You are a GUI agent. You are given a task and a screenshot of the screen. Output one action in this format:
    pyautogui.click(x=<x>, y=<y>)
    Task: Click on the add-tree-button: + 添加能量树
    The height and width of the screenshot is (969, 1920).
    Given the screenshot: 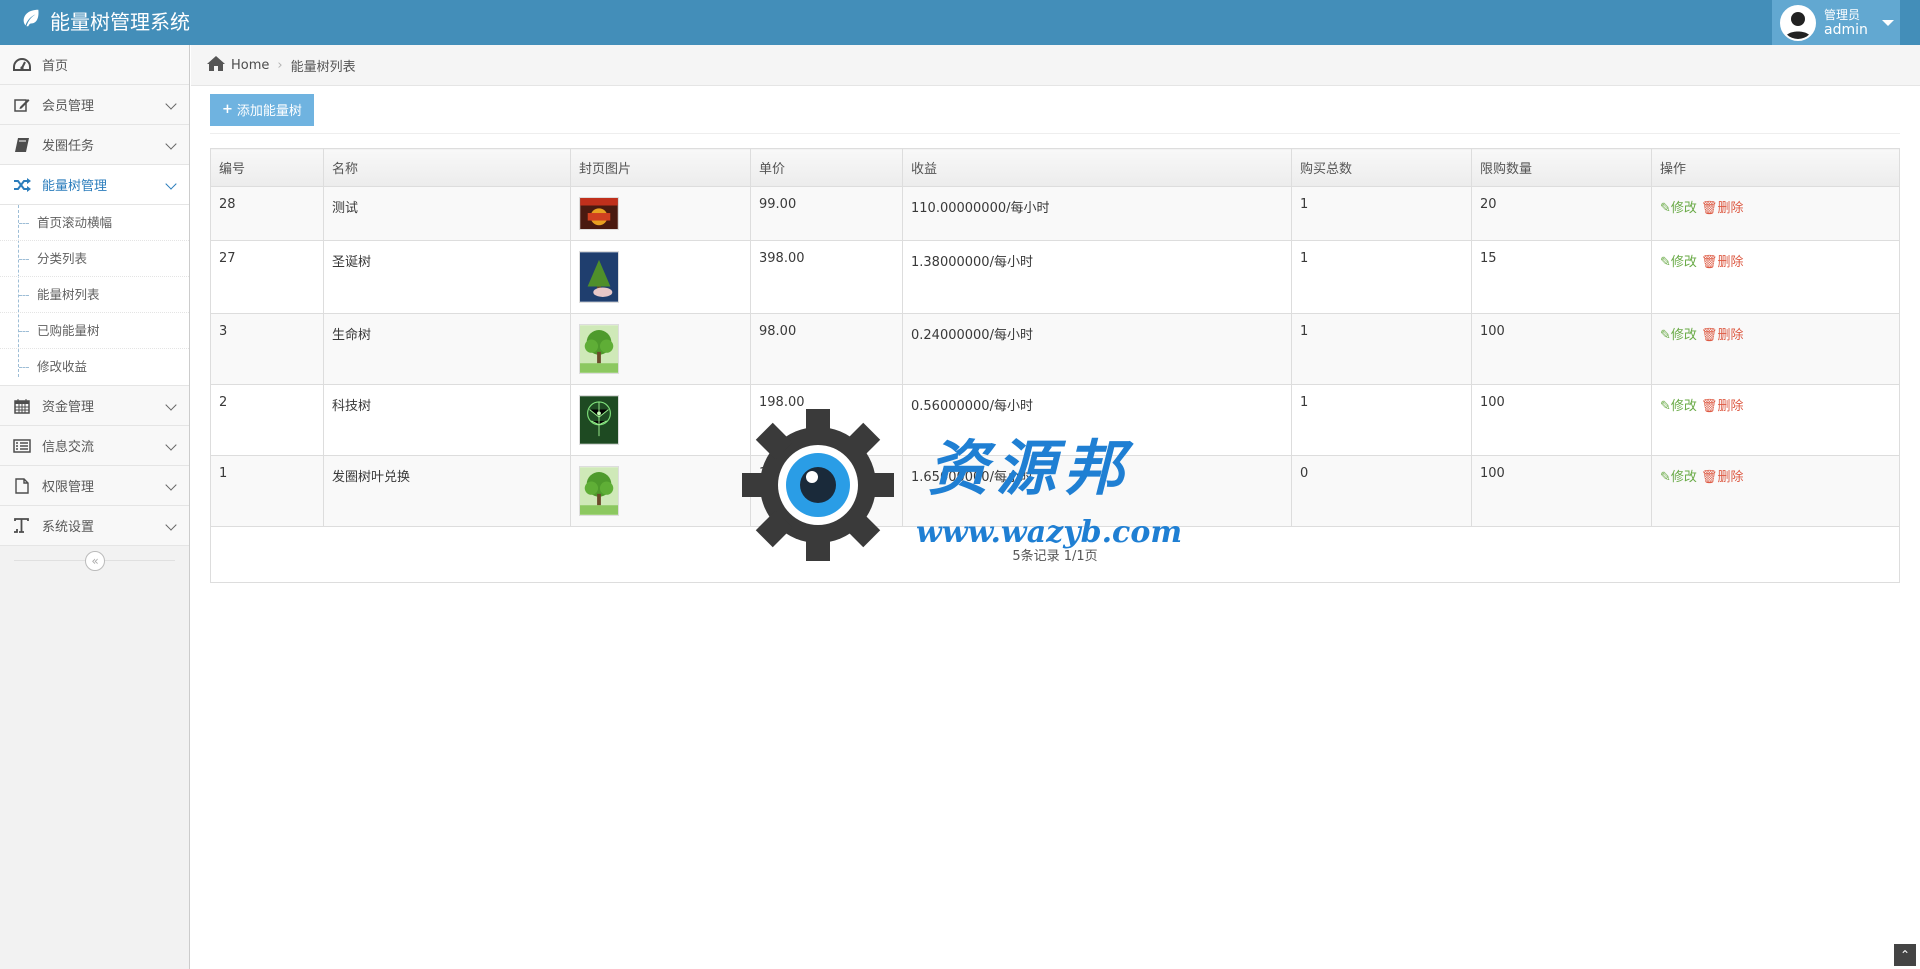 What is the action you would take?
    pyautogui.click(x=262, y=109)
    